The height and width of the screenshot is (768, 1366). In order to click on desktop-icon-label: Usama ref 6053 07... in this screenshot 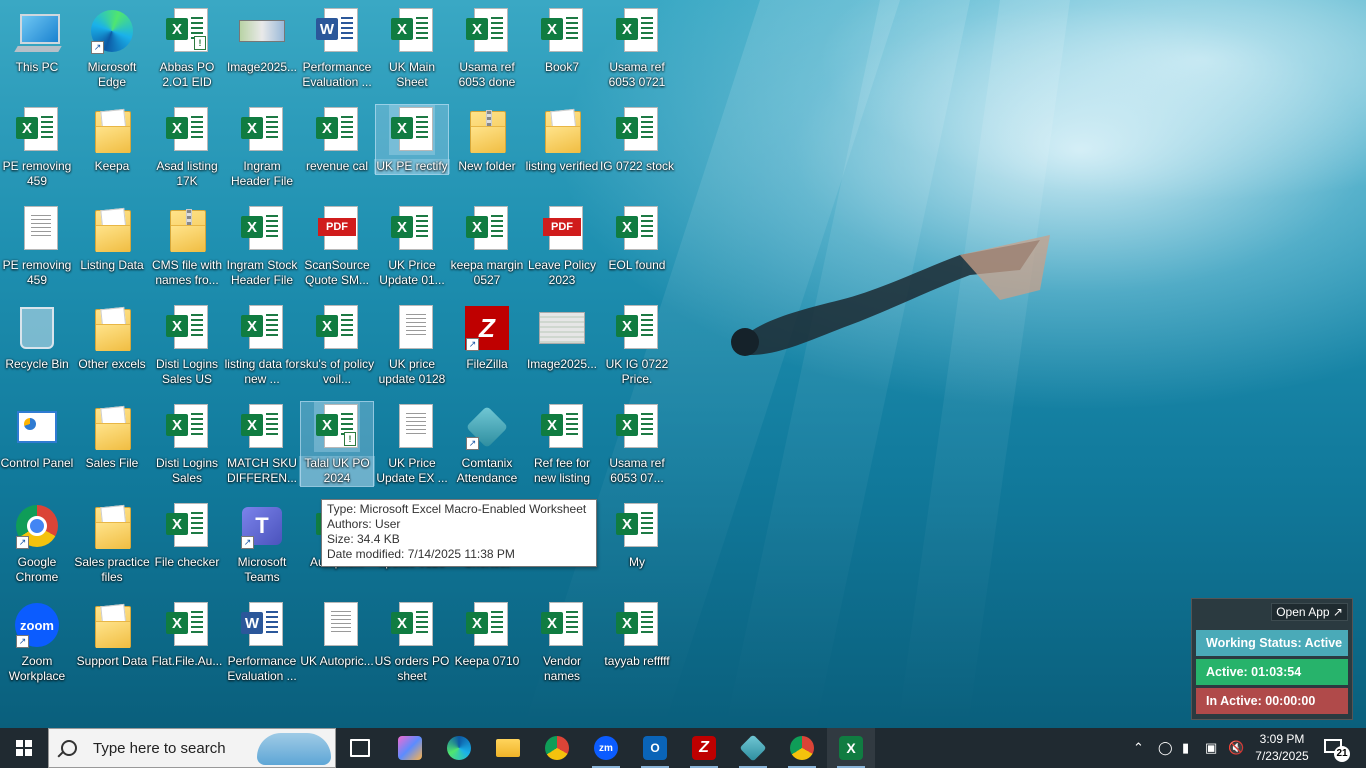, I will do `click(637, 470)`.